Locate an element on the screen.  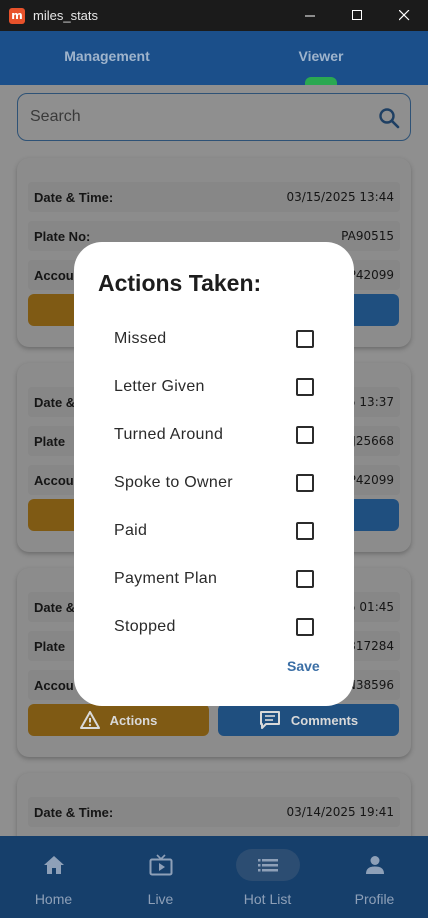
checkbox-letter-given is located at coordinates (305, 387).